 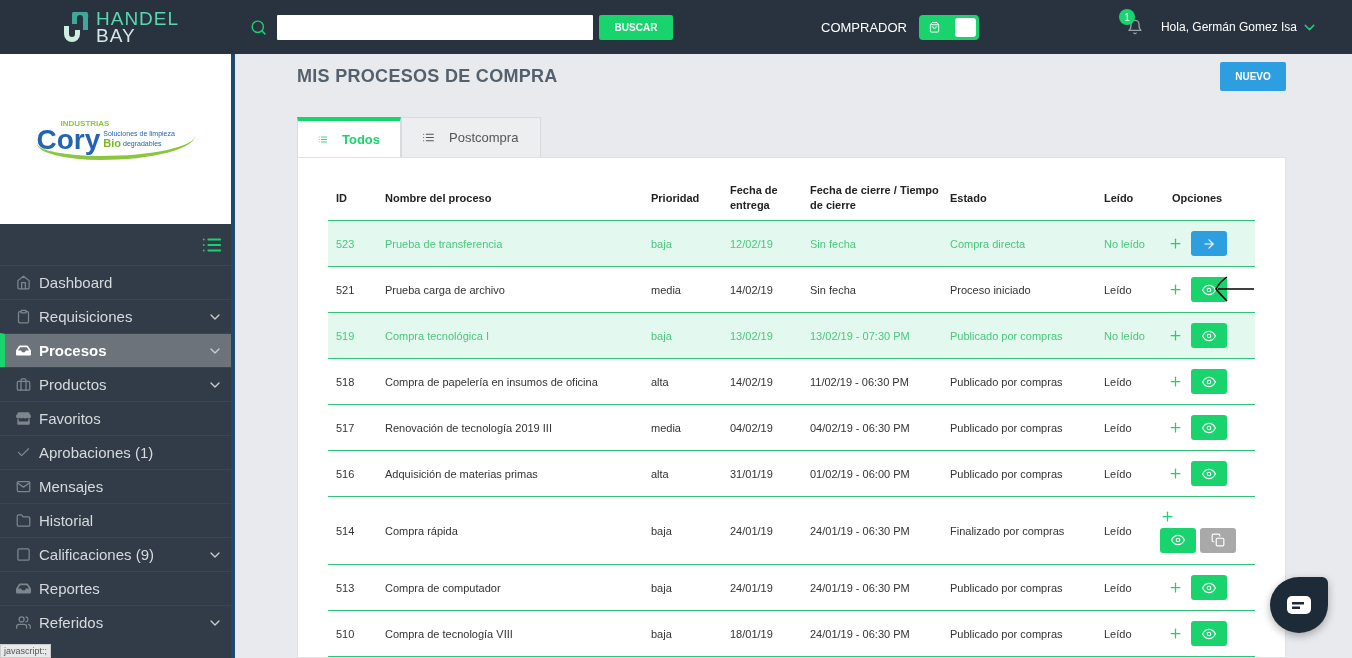 What do you see at coordinates (23, 384) in the screenshot?
I see `briefcase-icon` at bounding box center [23, 384].